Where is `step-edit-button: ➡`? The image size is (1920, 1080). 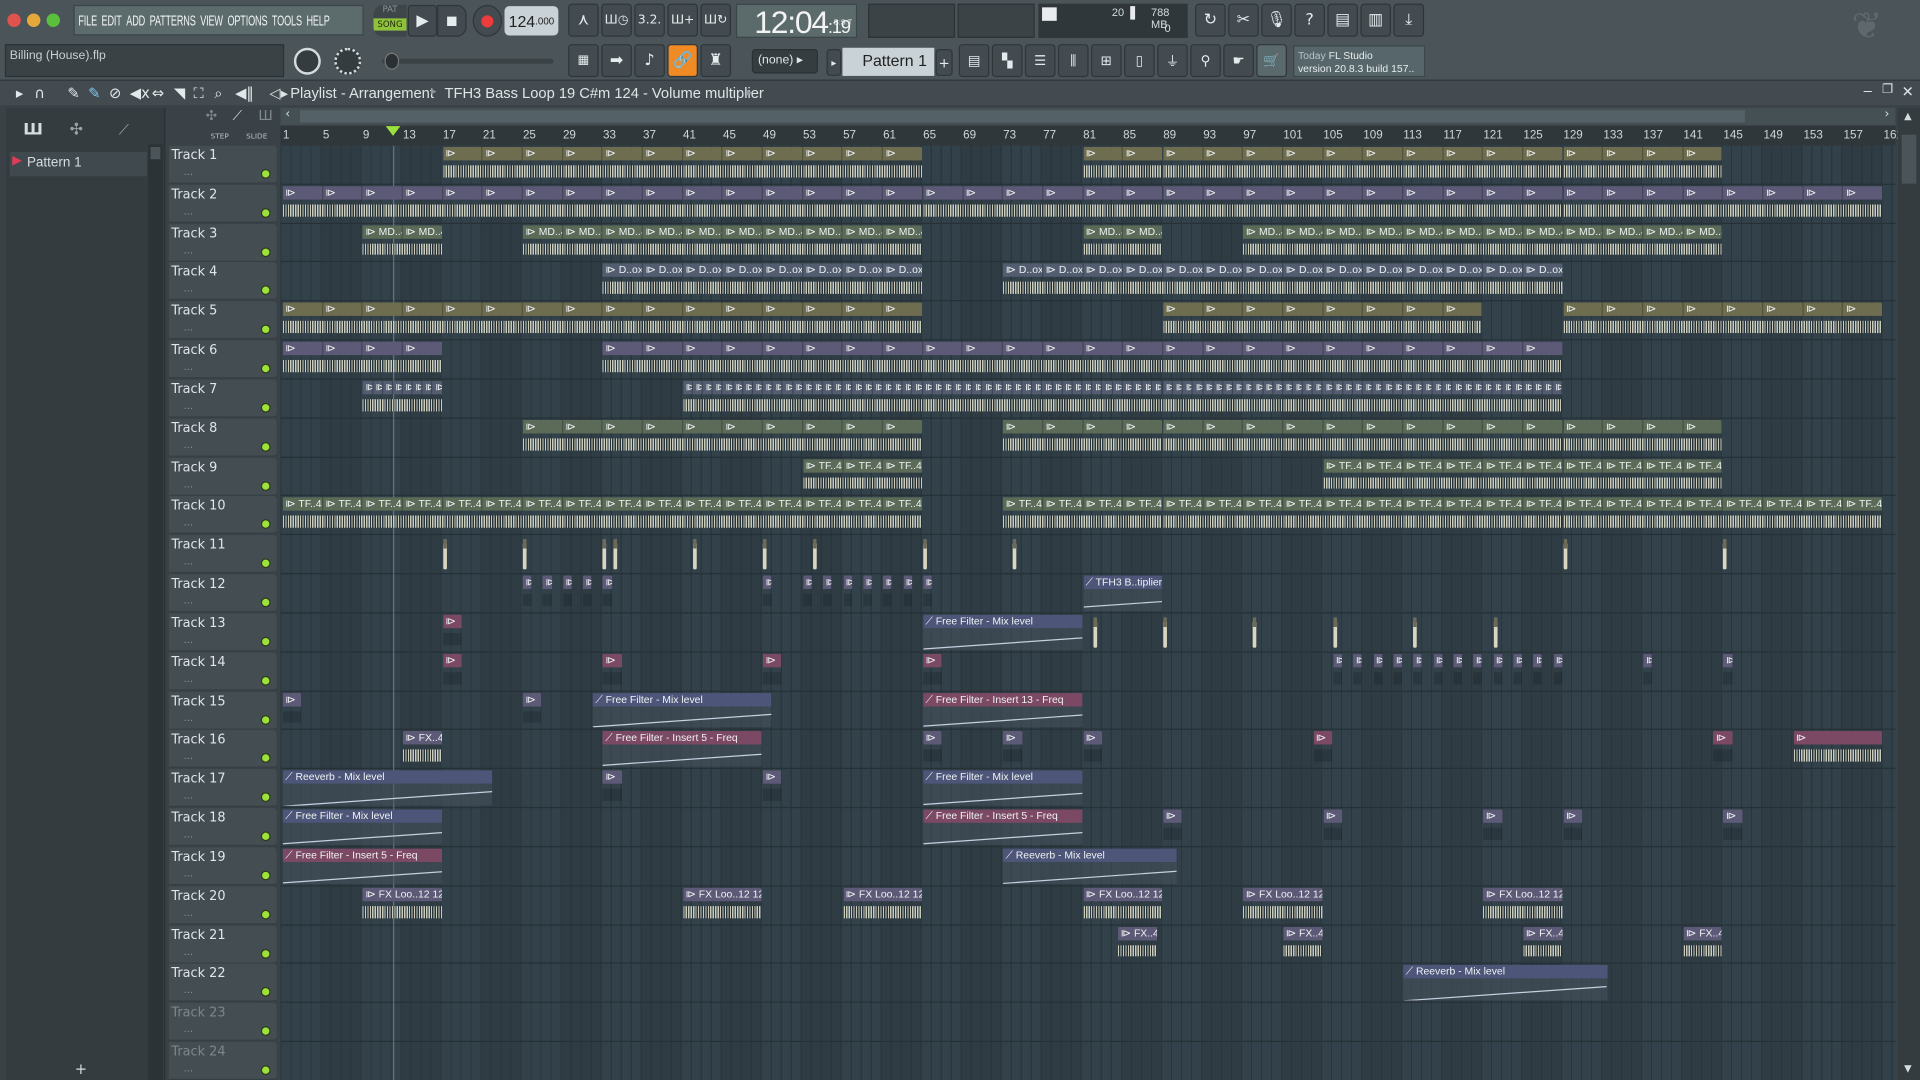 step-edit-button: ➡ is located at coordinates (616, 61).